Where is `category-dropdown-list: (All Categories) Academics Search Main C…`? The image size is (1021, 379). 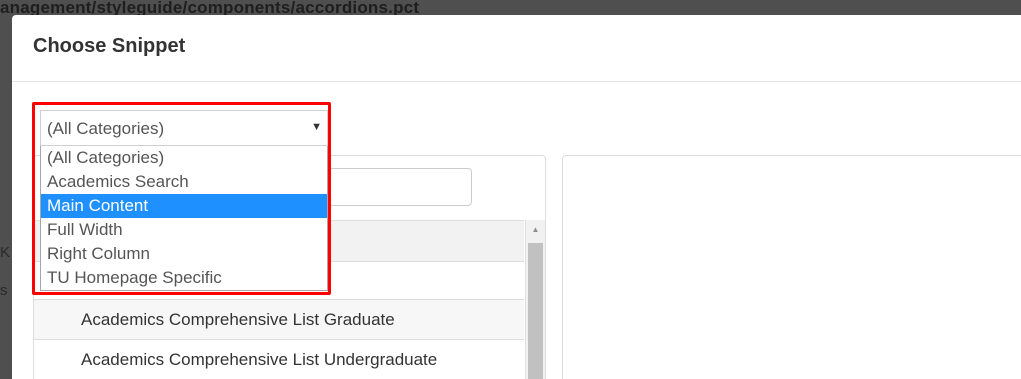
category-dropdown-list: (All Categories) Academics Search Main C… is located at coordinates (184, 218).